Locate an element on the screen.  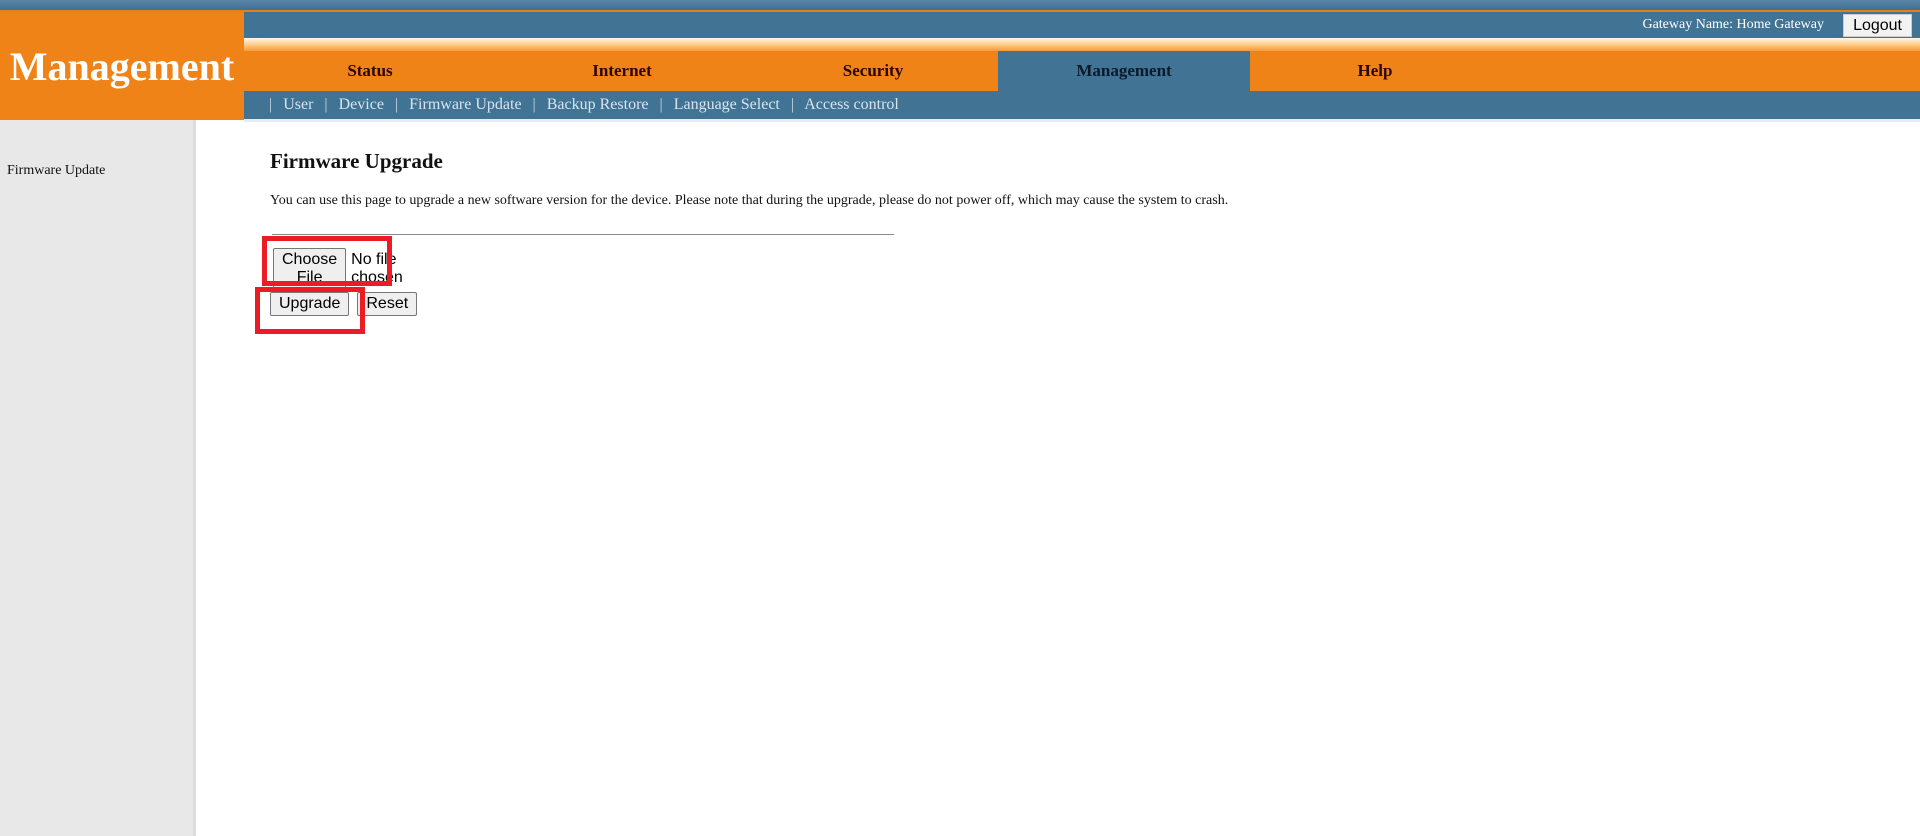
logo-banner: Management is located at coordinates (122, 66).